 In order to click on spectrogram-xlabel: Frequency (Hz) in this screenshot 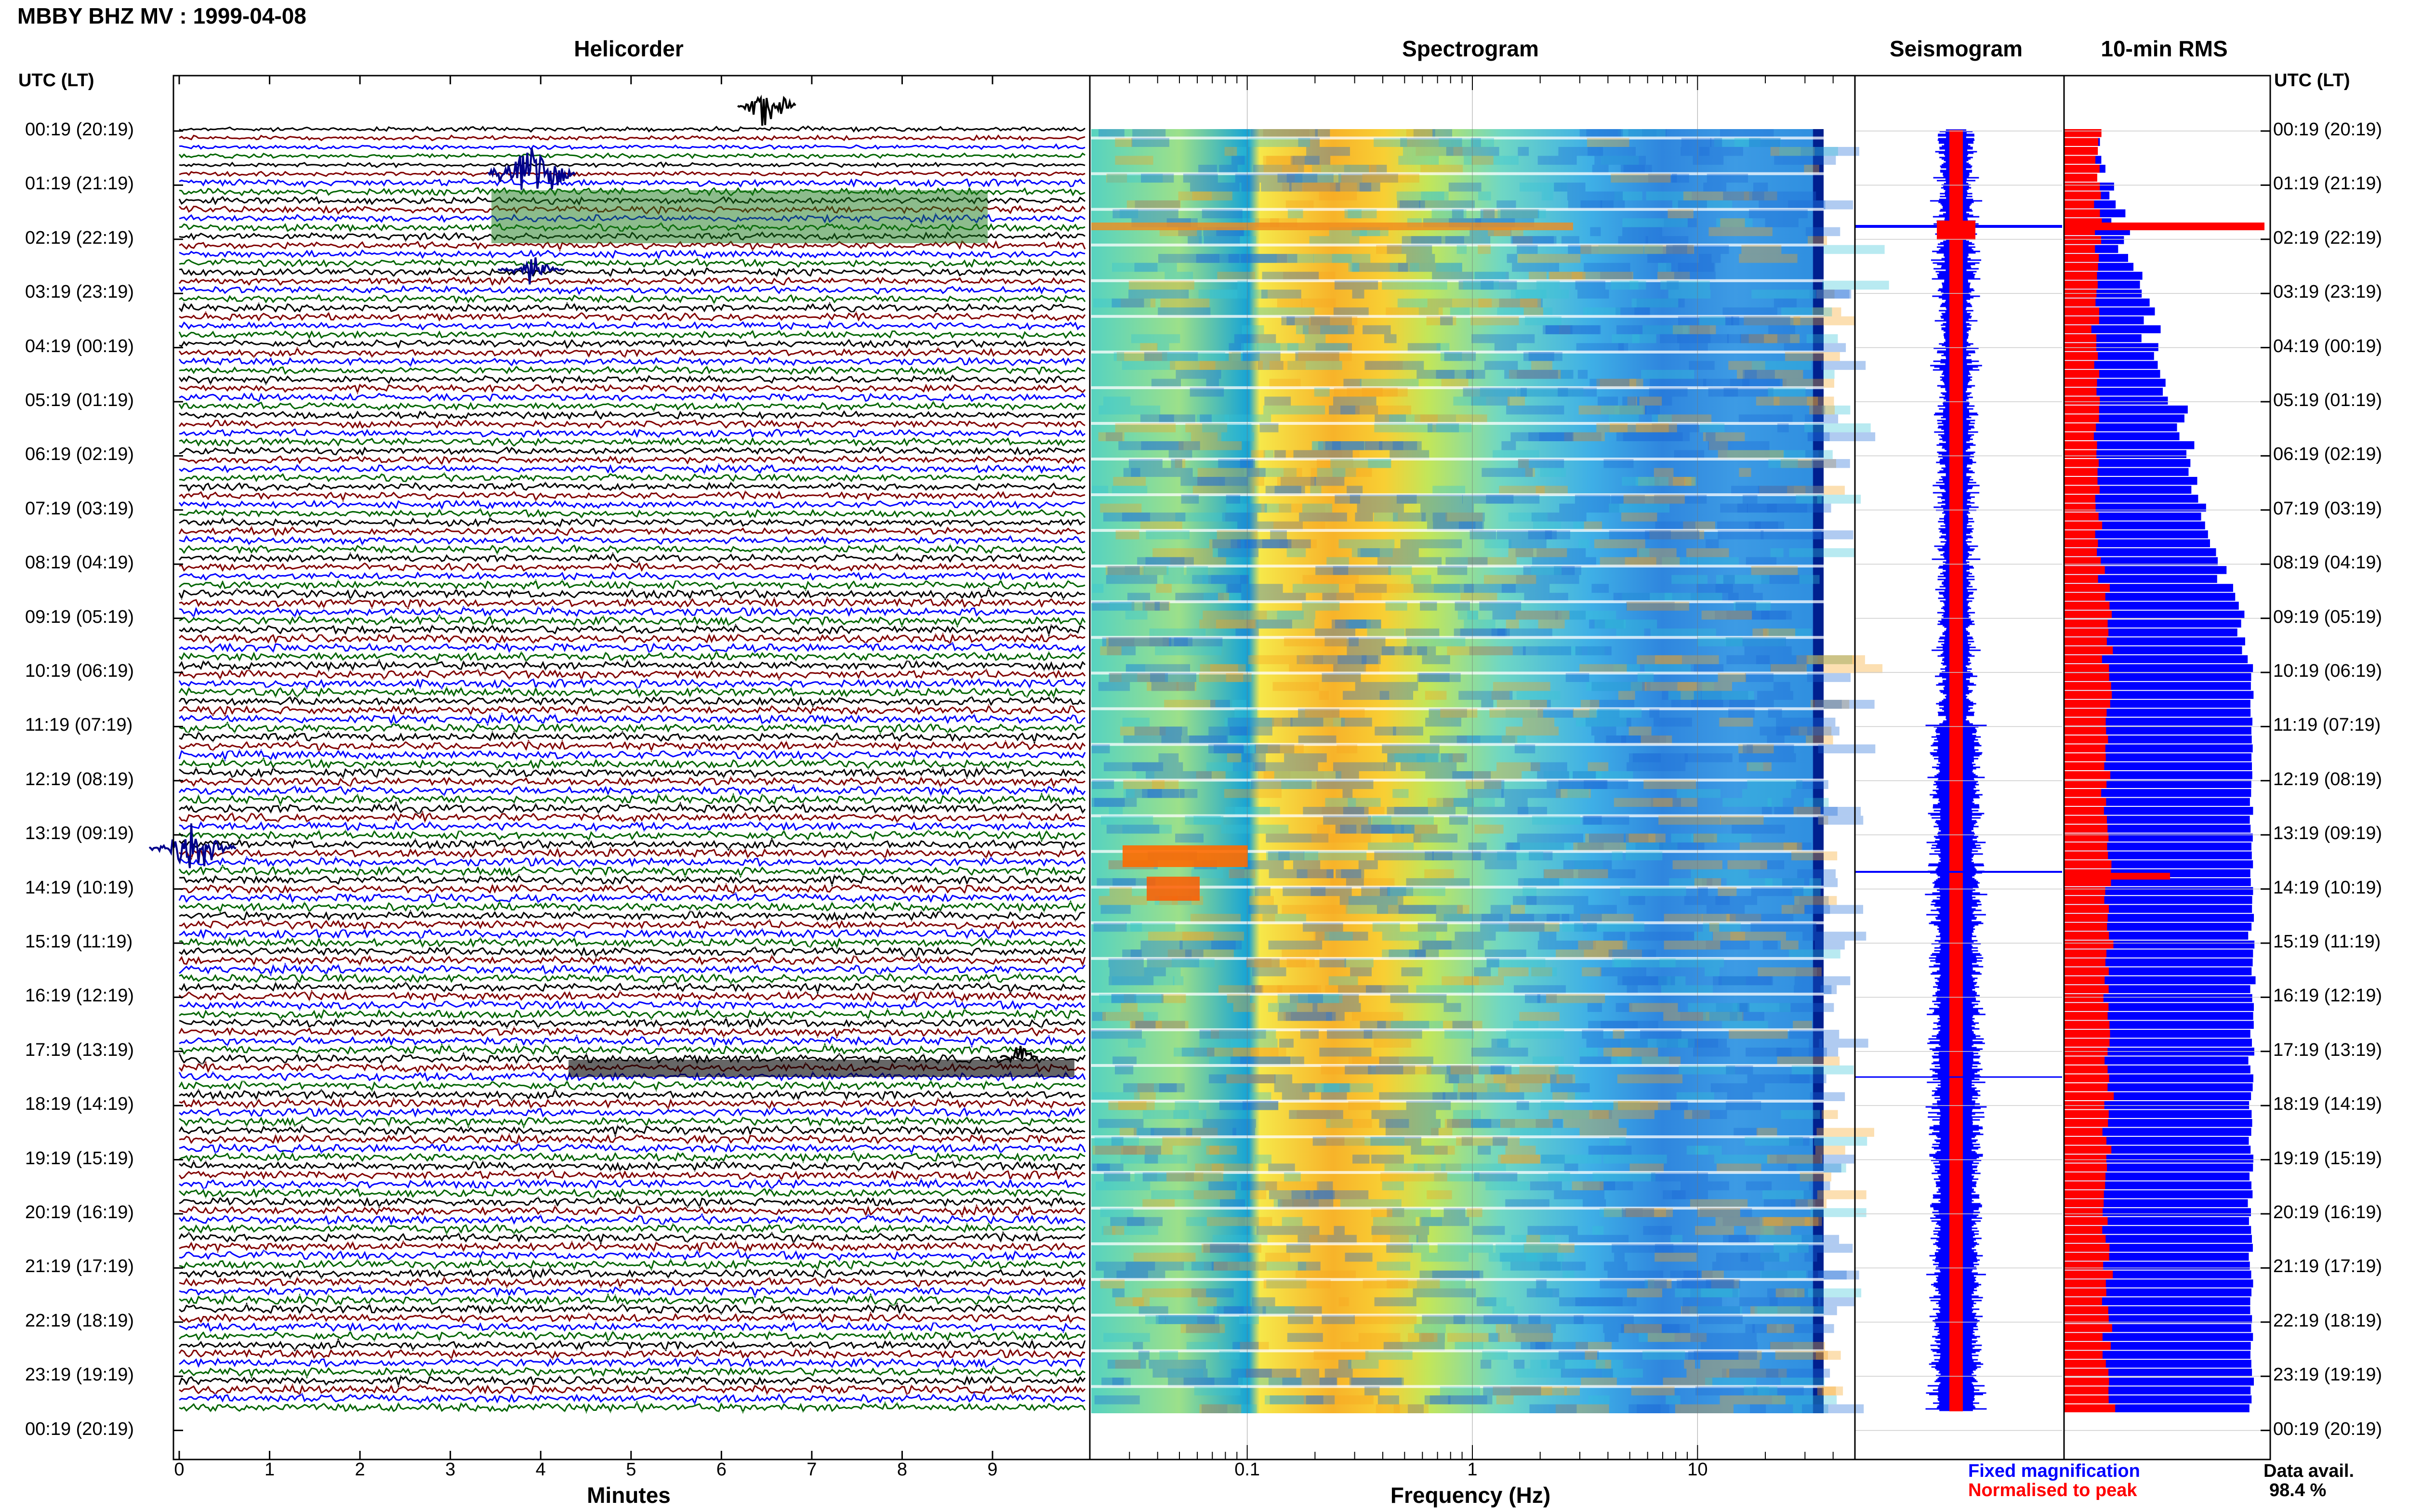, I will do `click(1470, 1495)`.